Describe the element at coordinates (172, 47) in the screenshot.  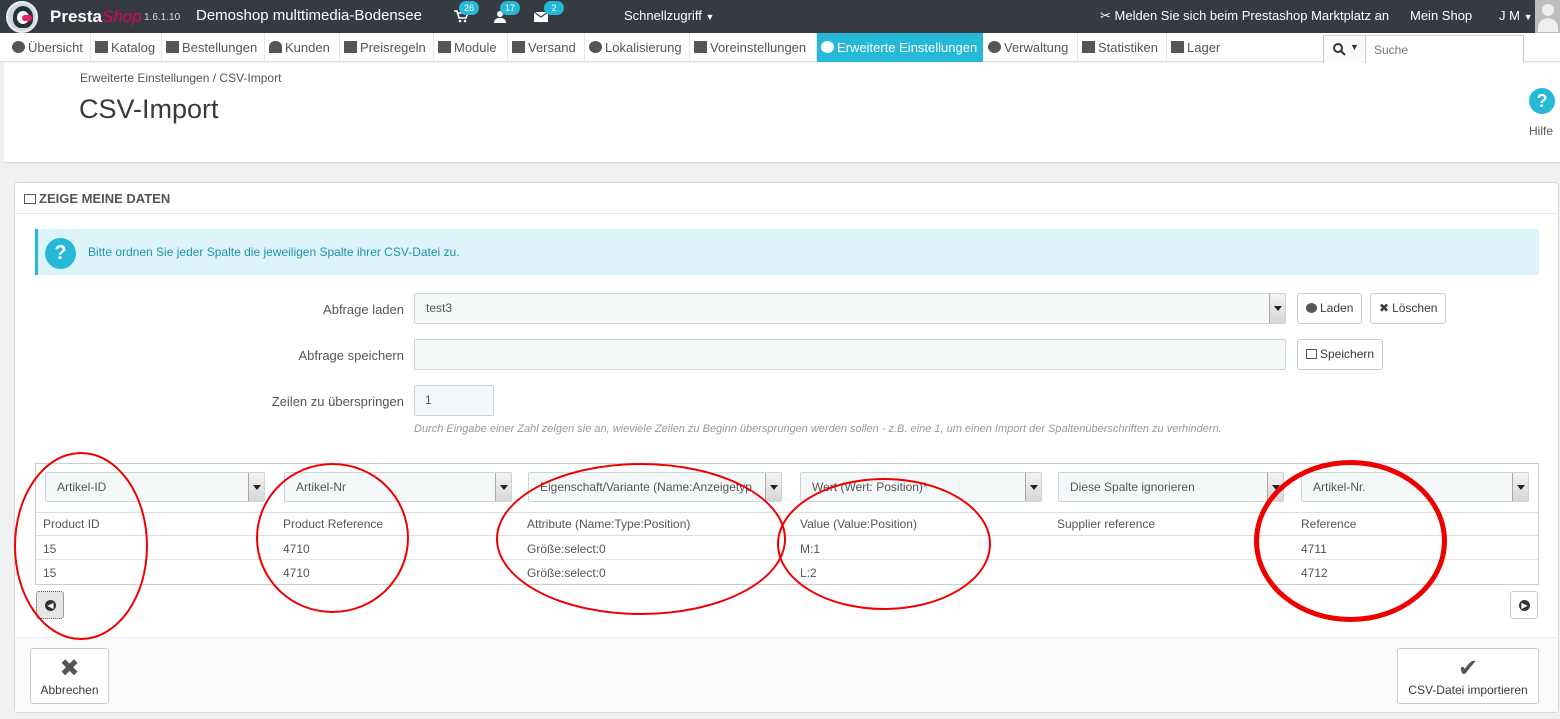
I see `credit-card-icon` at that location.